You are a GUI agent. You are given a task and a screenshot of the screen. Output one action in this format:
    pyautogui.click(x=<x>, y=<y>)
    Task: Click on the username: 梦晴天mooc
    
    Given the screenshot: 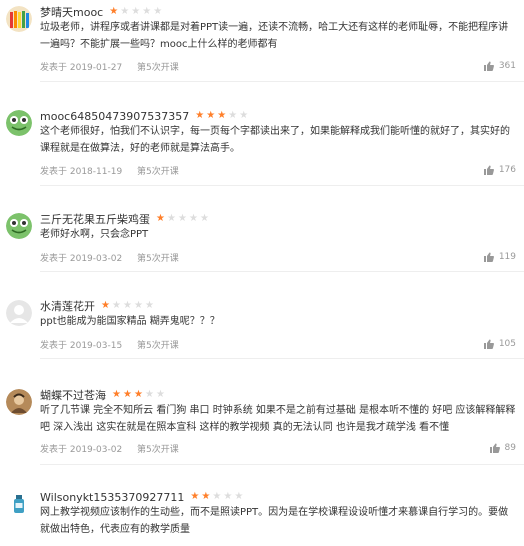 What is the action you would take?
    pyautogui.click(x=71, y=12)
    